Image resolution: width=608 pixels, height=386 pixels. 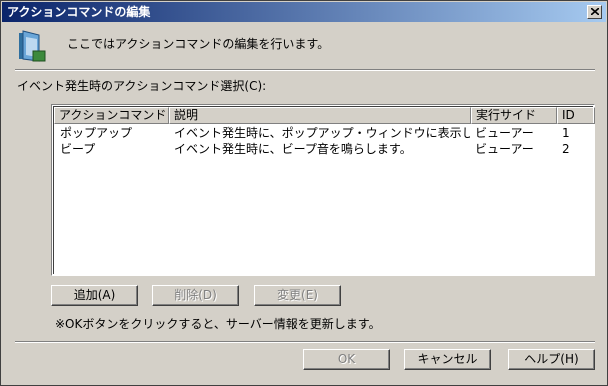 I want to click on ok-button-label: OK, so click(x=346, y=359).